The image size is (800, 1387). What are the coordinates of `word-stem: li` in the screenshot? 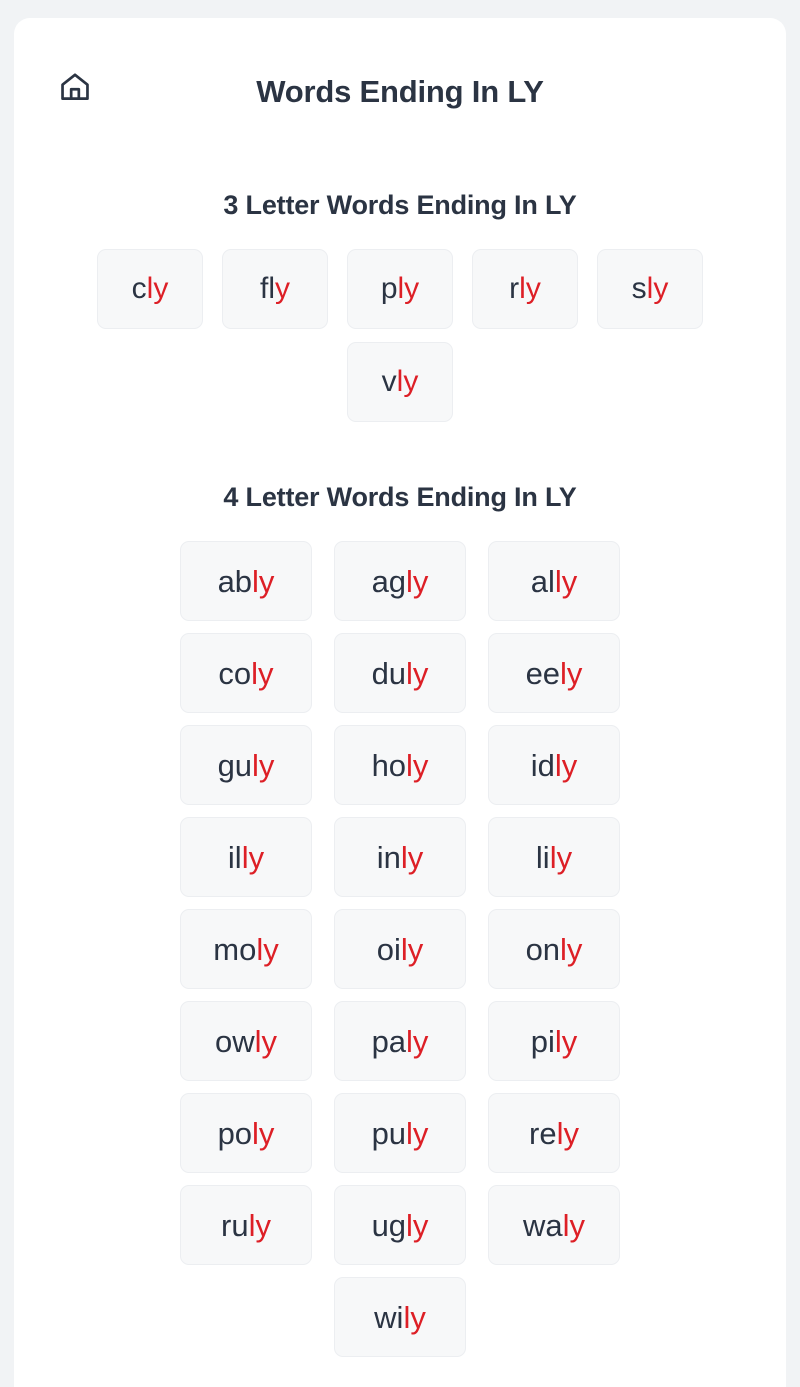 It's located at (542, 857).